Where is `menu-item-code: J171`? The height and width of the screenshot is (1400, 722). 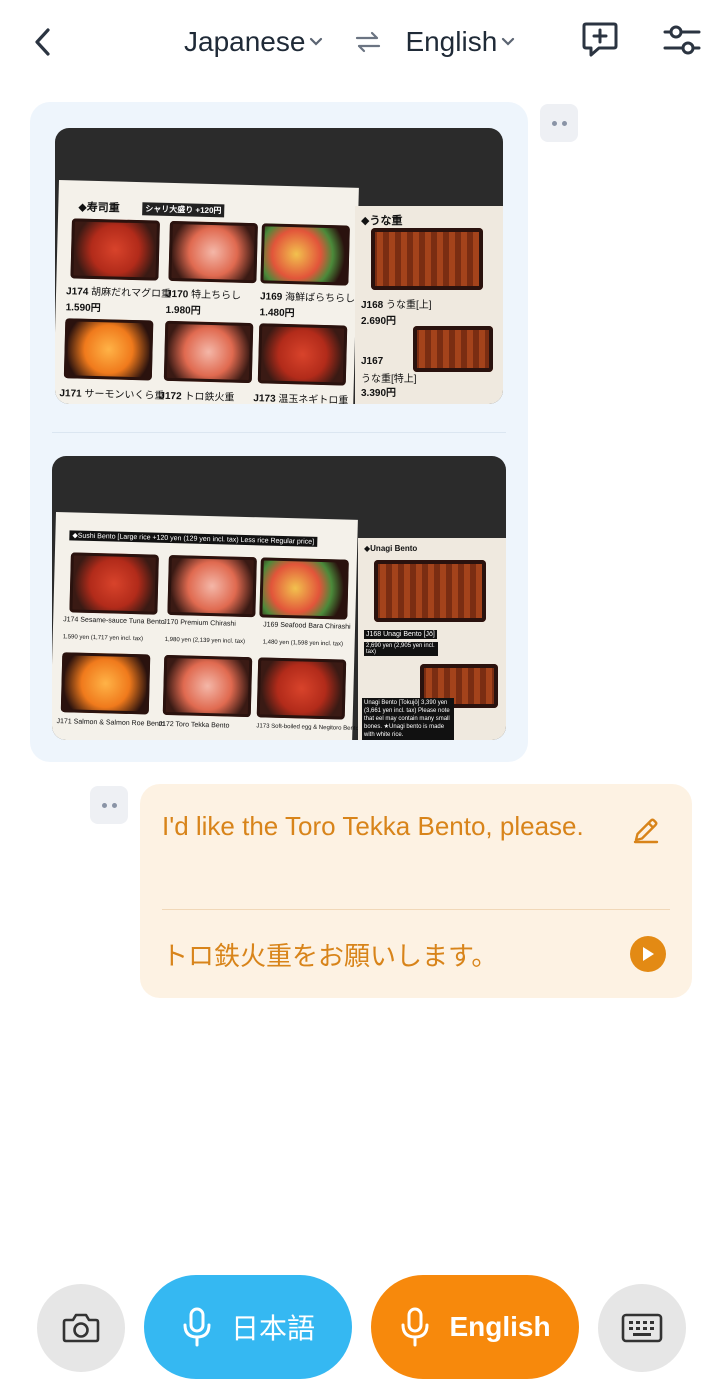 menu-item-code: J171 is located at coordinates (70, 394).